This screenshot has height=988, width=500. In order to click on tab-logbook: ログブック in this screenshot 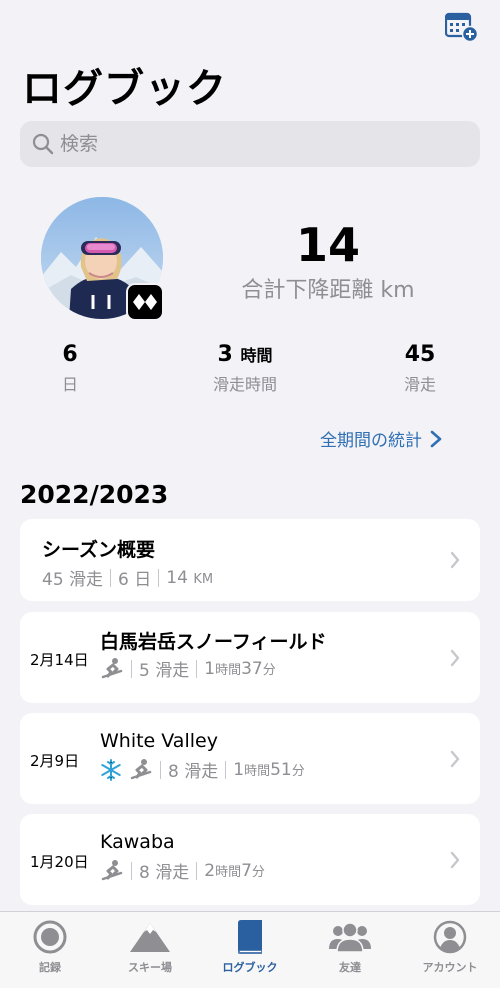, I will do `click(250, 946)`.